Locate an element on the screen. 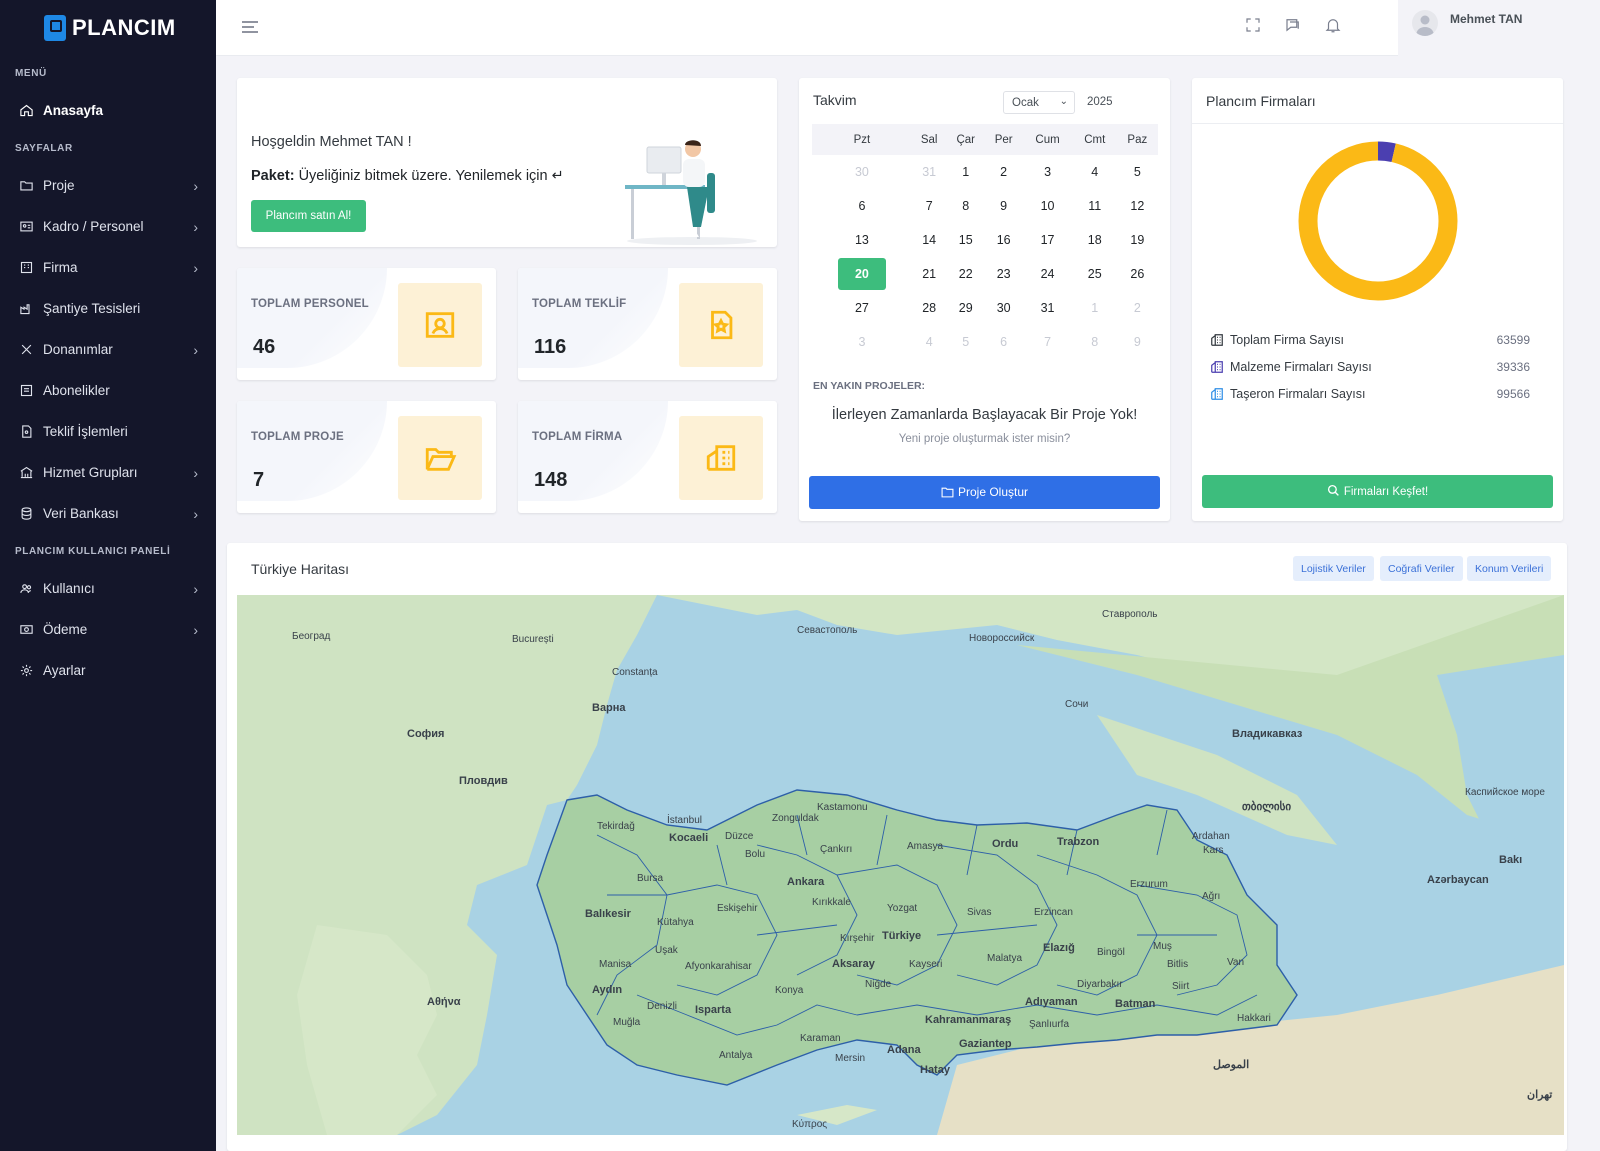 The width and height of the screenshot is (1600, 1151). calendar-week: 20 21 22 23 24 25 26 is located at coordinates (985, 274).